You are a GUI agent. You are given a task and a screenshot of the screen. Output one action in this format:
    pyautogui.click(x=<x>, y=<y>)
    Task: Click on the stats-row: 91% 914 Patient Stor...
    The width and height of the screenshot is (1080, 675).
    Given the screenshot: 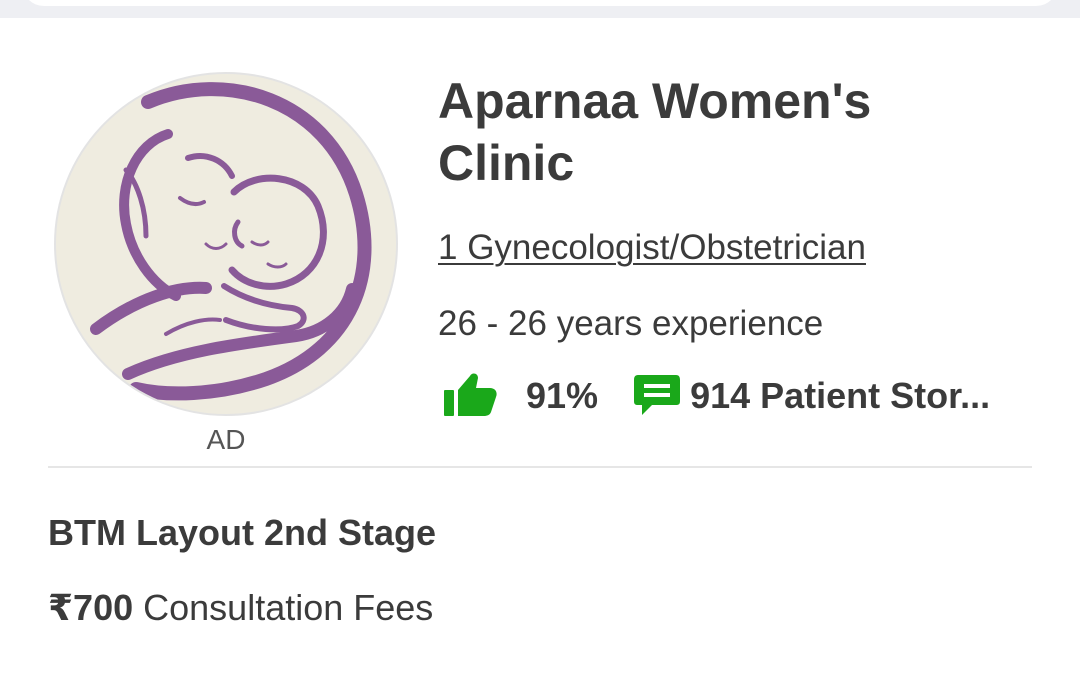 What is the action you would take?
    pyautogui.click(x=742, y=396)
    